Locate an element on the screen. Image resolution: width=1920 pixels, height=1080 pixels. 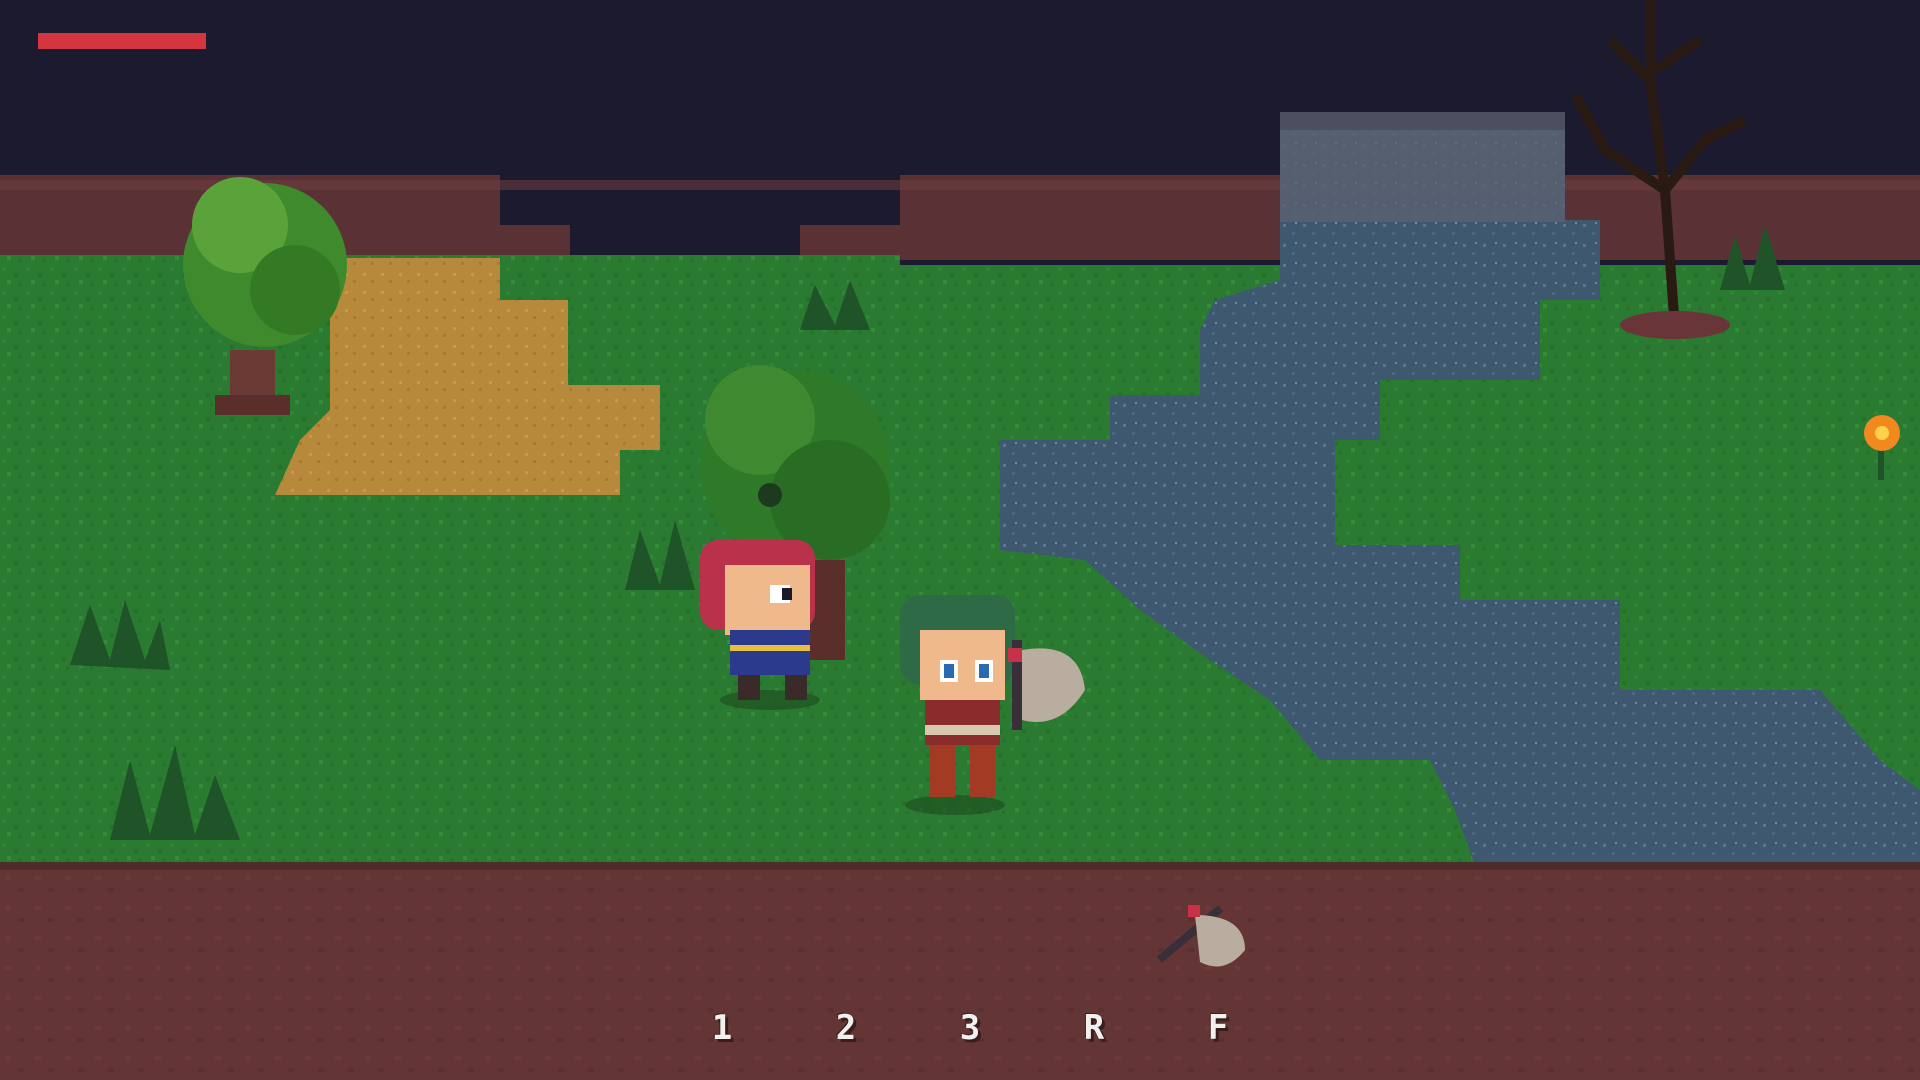
hotkey-f: F is located at coordinates (1218, 1028).